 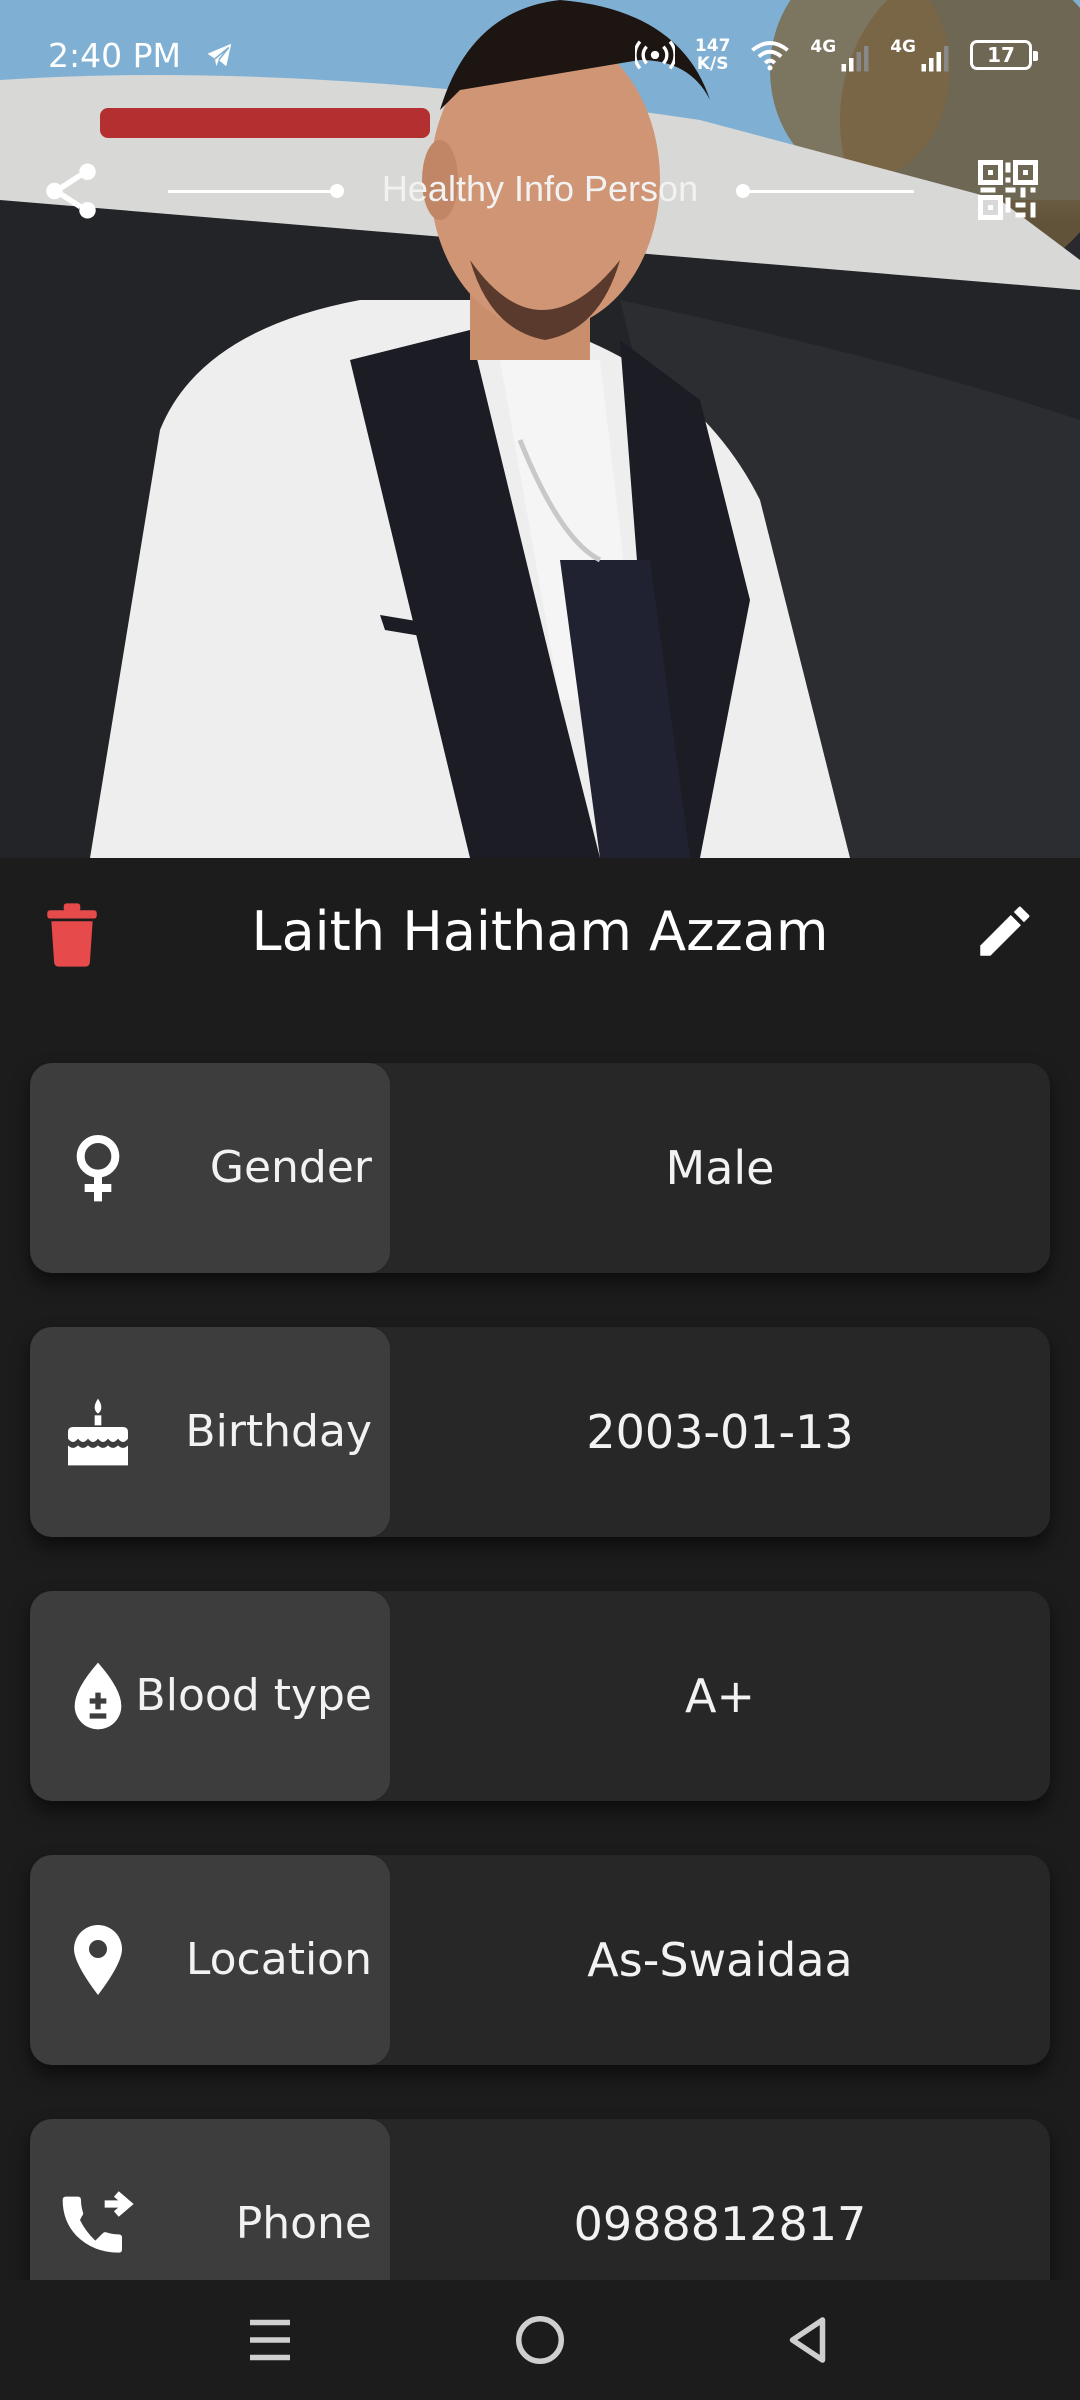 What do you see at coordinates (720, 1168) in the screenshot?
I see `info-value: Male` at bounding box center [720, 1168].